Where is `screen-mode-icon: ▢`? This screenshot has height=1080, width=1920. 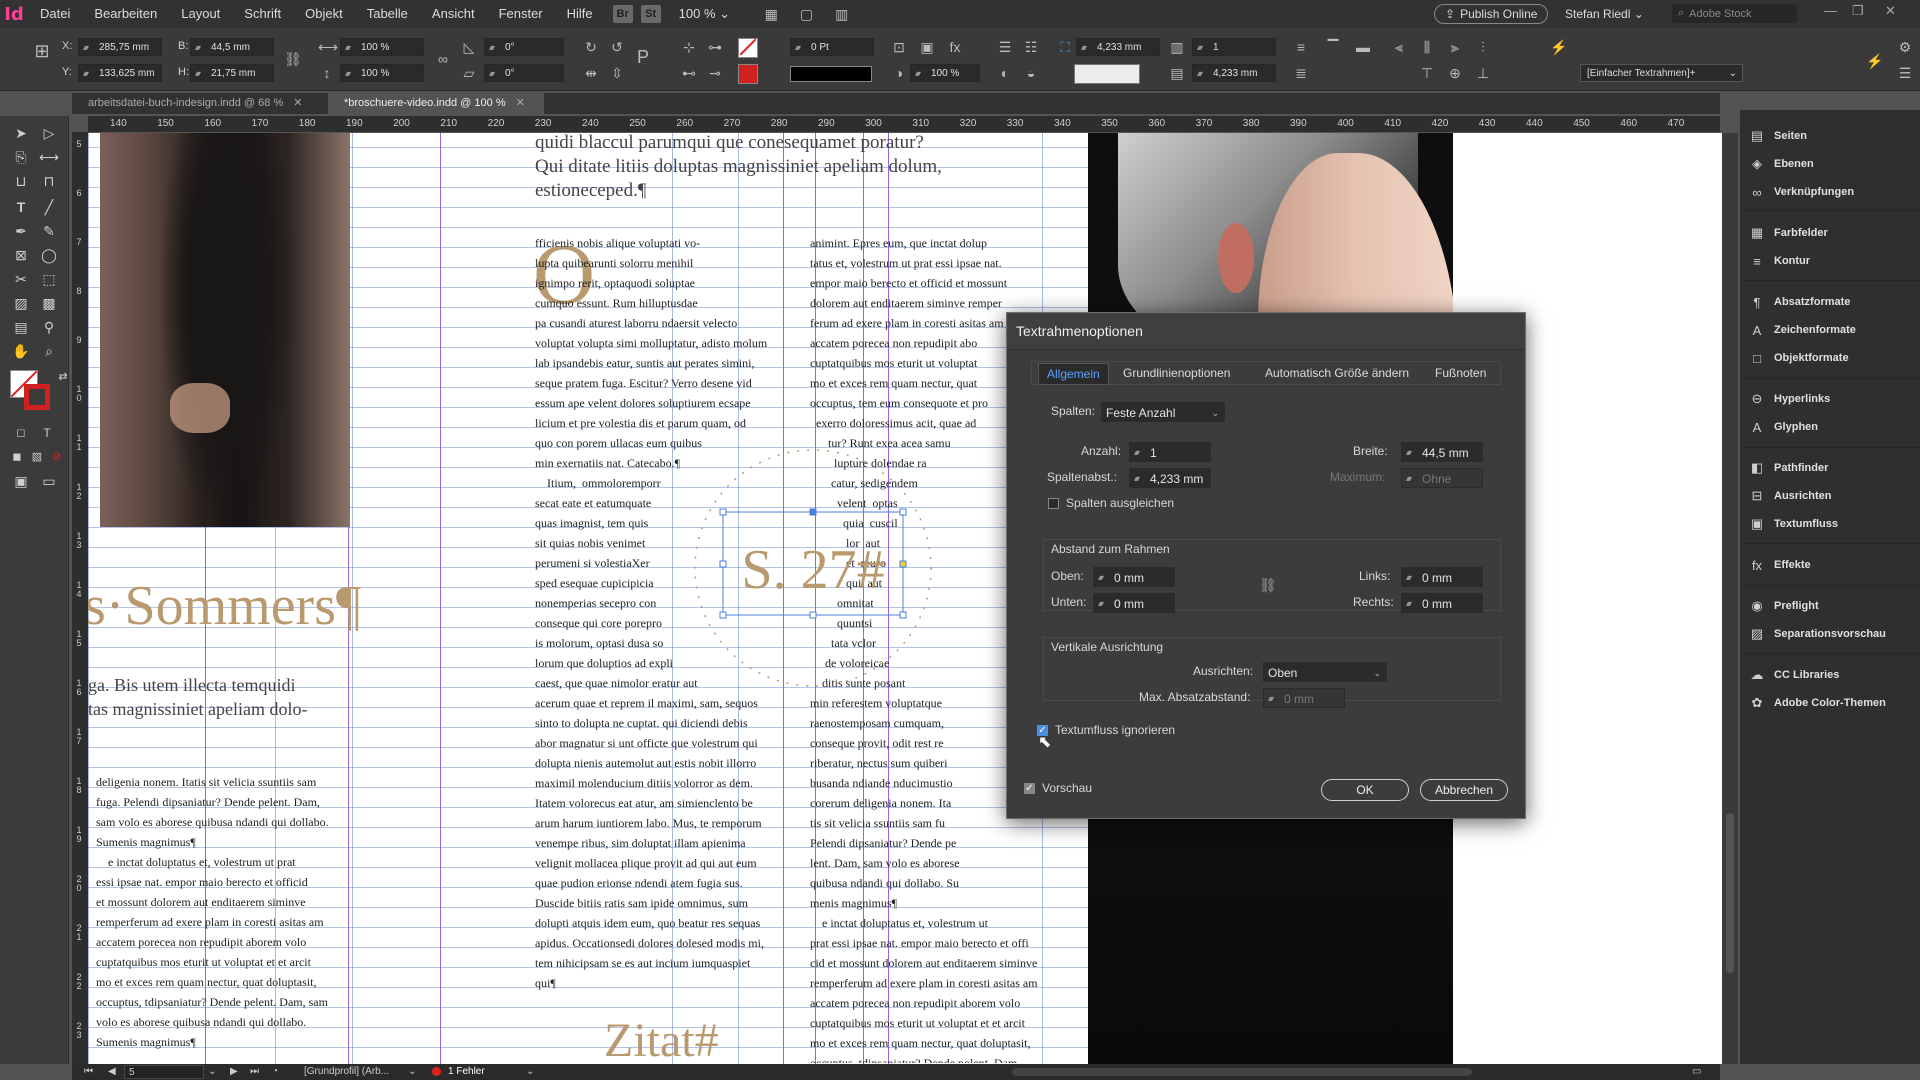
screen-mode-icon: ▢ is located at coordinates (806, 14).